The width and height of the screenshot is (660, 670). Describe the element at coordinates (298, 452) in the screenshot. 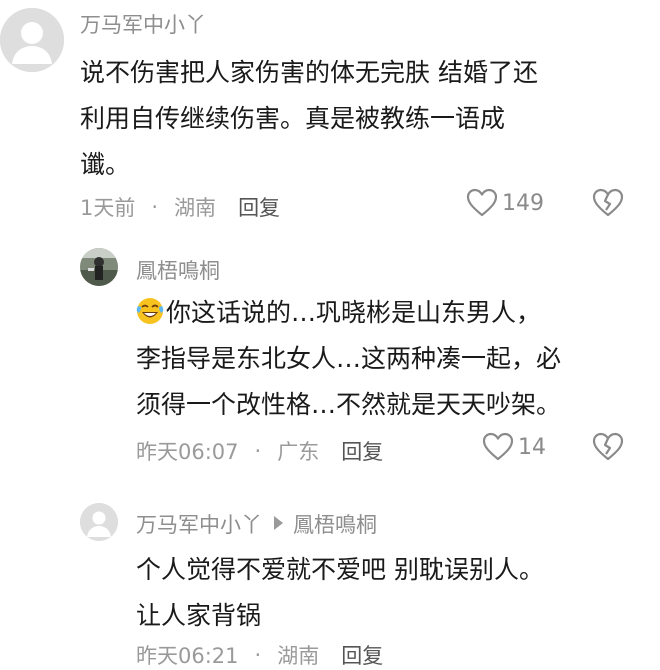

I see `comment-location: 广东` at that location.